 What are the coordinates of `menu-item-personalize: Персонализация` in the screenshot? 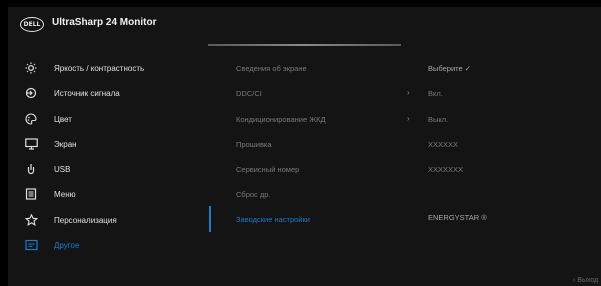 It's located at (114, 220).